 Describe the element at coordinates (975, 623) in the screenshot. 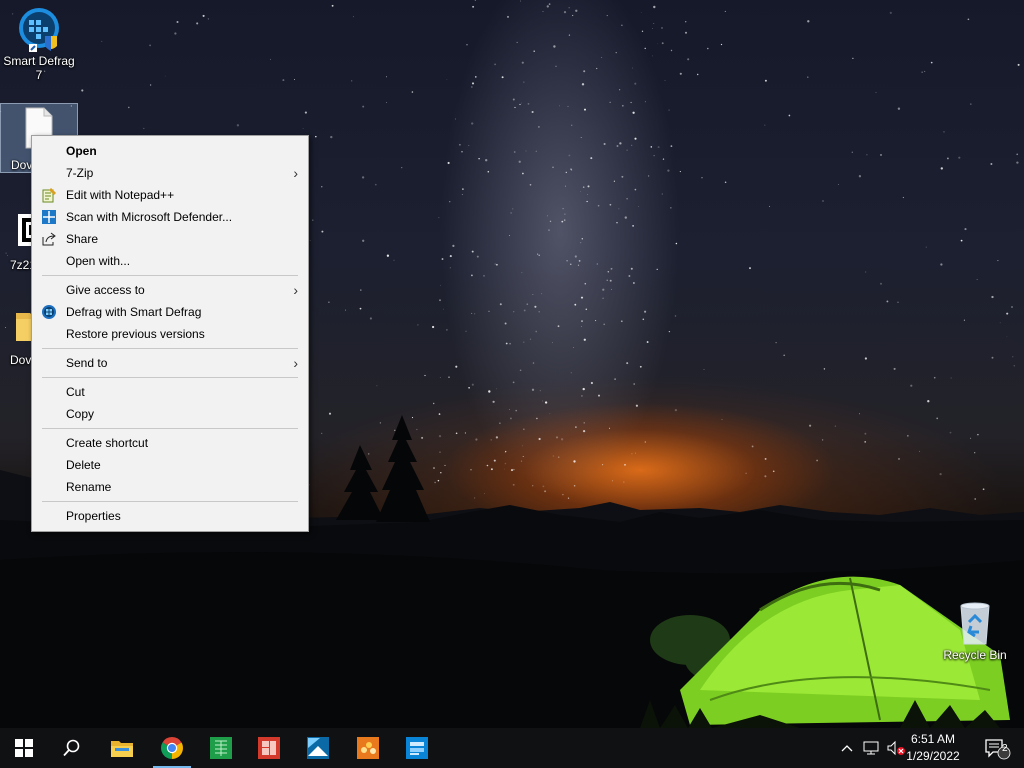

I see `recycle-bin-icon` at that location.